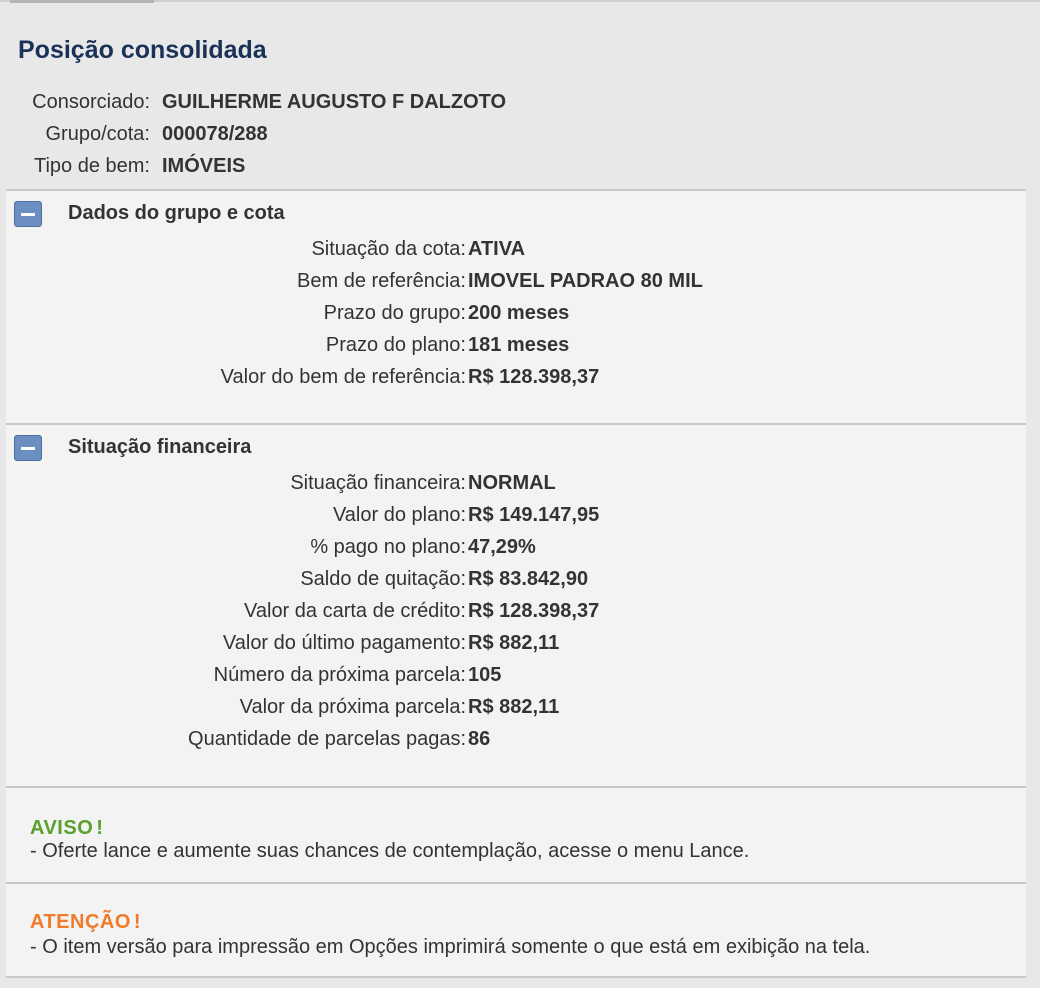 The image size is (1040, 988). Describe the element at coordinates (215, 134) in the screenshot. I see `grupo-cota-value: 000078/288` at that location.